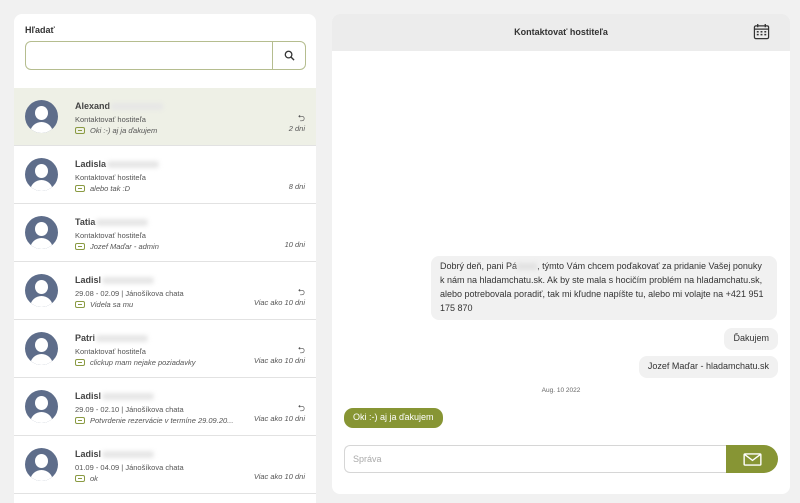 The image size is (800, 503). What do you see at coordinates (296, 128) in the screenshot?
I see `conversation-time: 2 dni` at bounding box center [296, 128].